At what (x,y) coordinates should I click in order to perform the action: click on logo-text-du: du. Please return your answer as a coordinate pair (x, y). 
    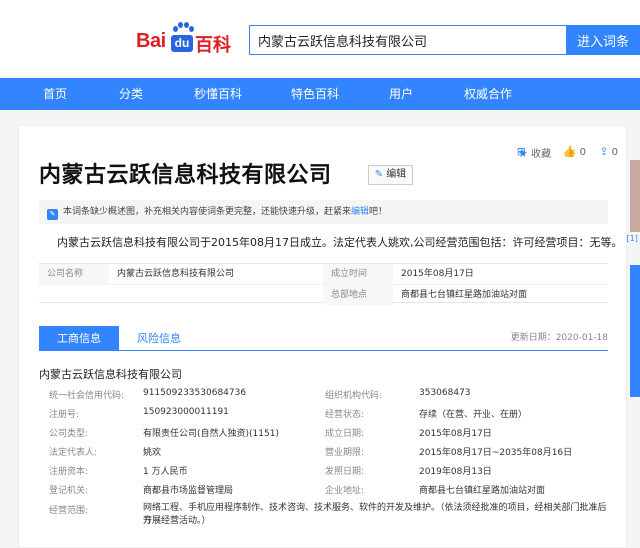
    Looking at the image, I should click on (182, 43).